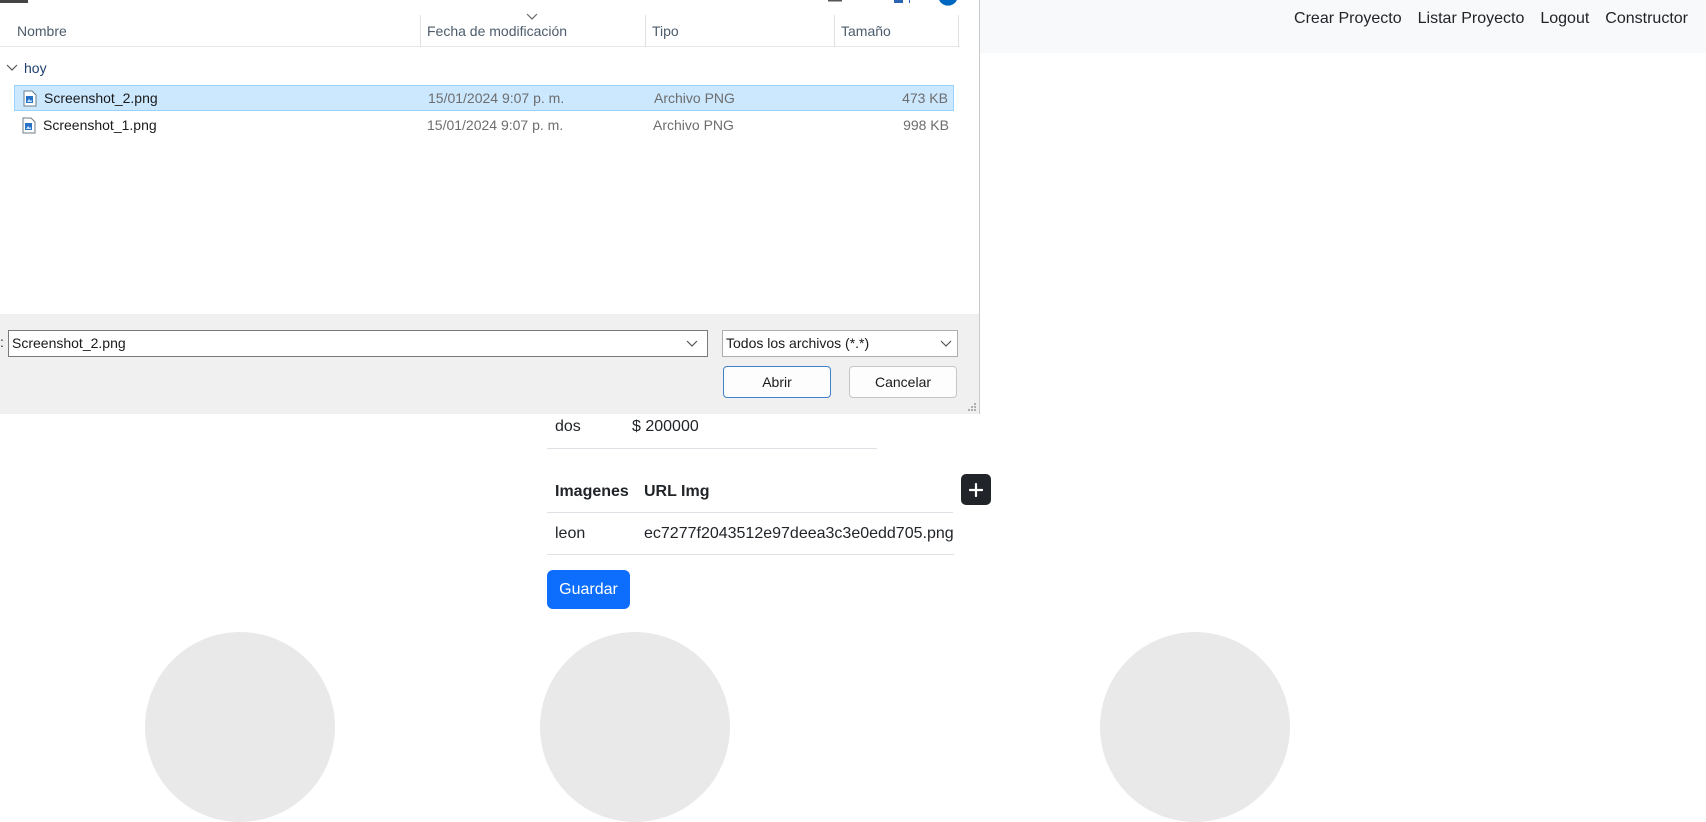 This screenshot has height=822, width=1706. Describe the element at coordinates (100, 125) in the screenshot. I see `file-name: Screenshot_1.png` at that location.